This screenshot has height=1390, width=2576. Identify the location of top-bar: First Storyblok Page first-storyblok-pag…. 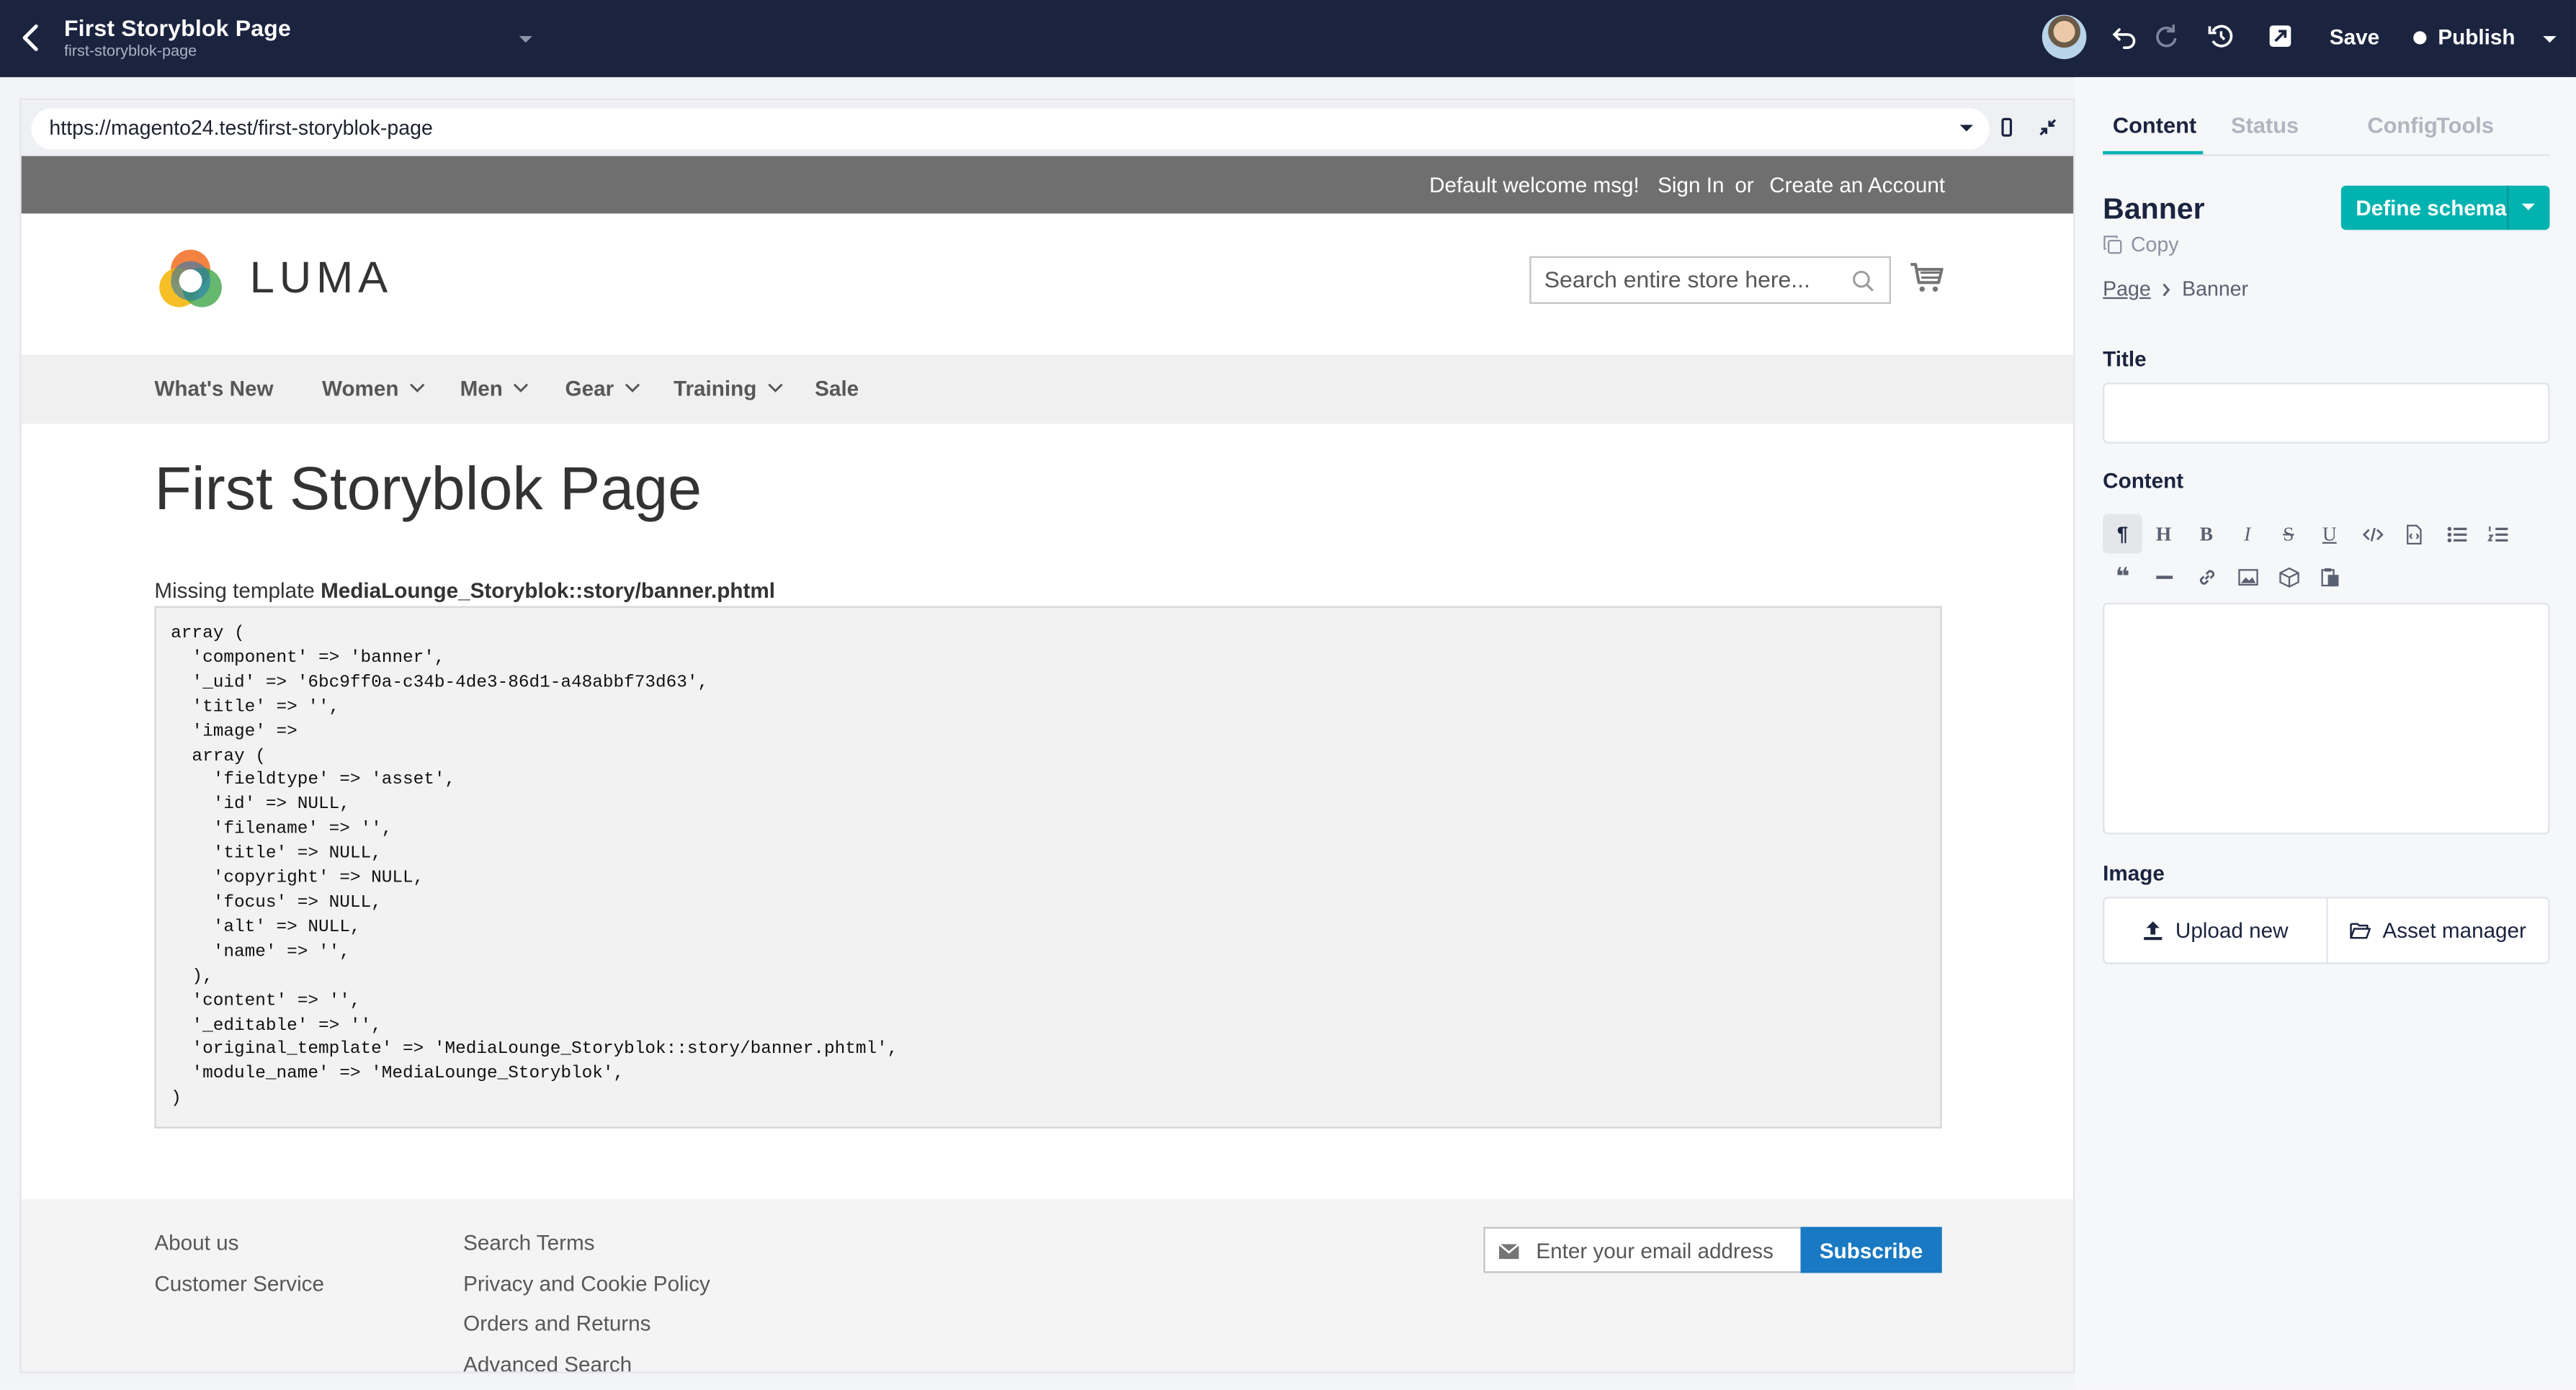
(1288, 39).